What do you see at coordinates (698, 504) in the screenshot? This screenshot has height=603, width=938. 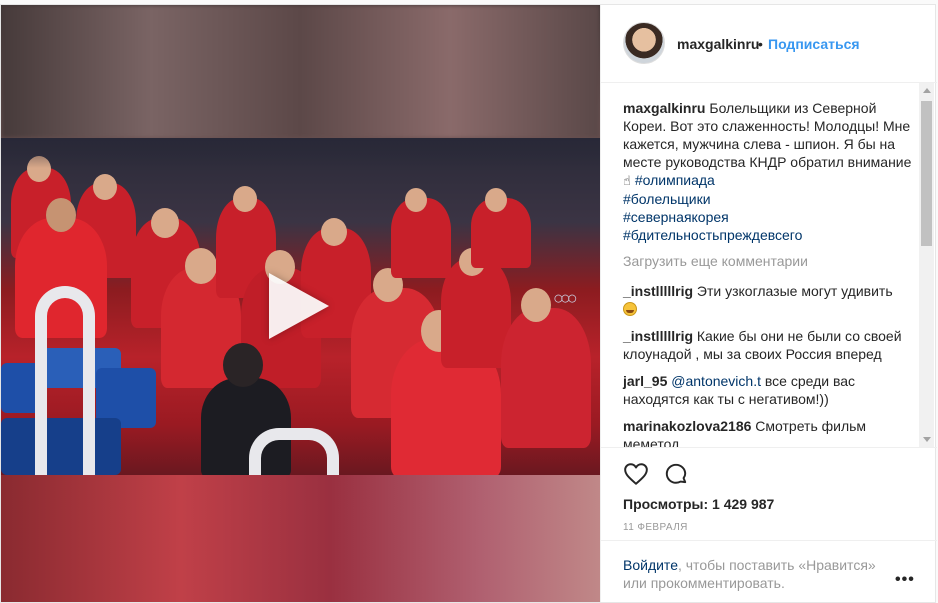 I see `views-count: Просмотры: 1 429 987` at bounding box center [698, 504].